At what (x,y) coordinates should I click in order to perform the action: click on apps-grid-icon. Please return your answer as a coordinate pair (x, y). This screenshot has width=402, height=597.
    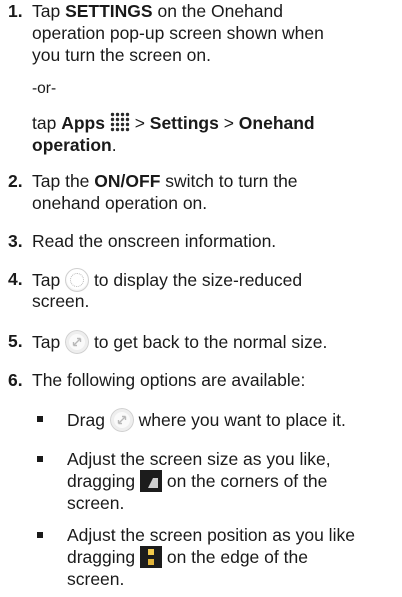
    Looking at the image, I should click on (120, 122).